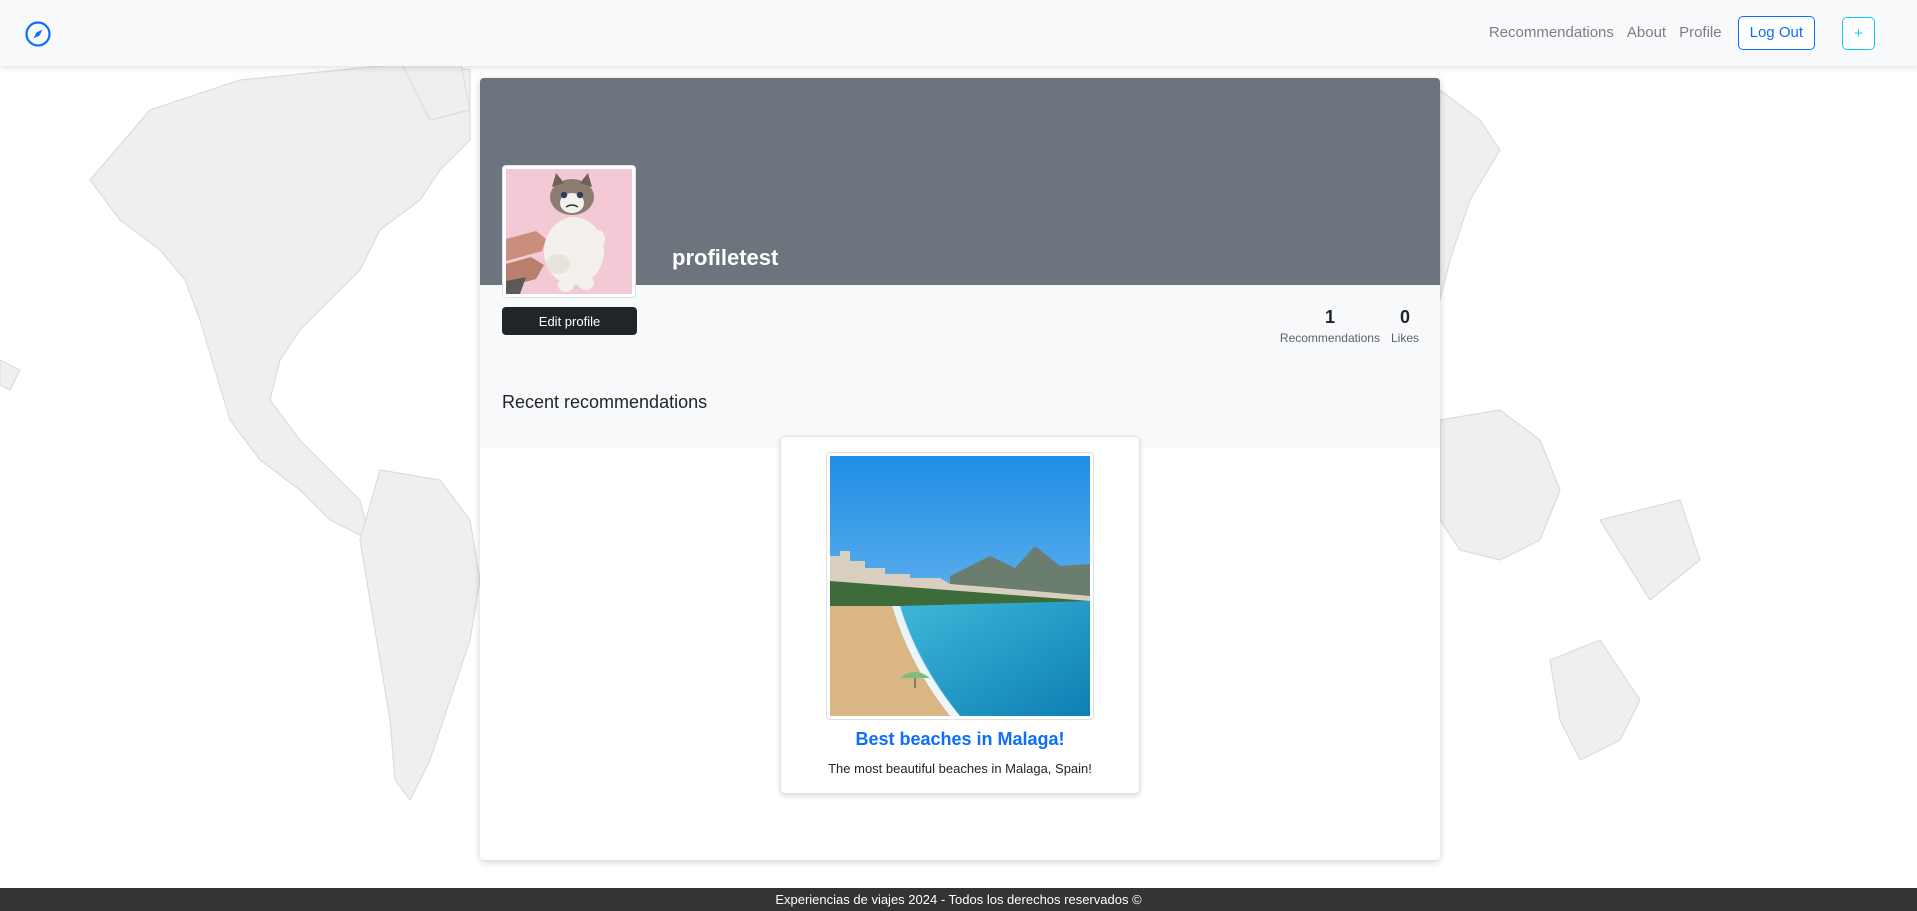 The height and width of the screenshot is (911, 1917). What do you see at coordinates (1329, 338) in the screenshot?
I see `stat-recommendations-label: Recommendations` at bounding box center [1329, 338].